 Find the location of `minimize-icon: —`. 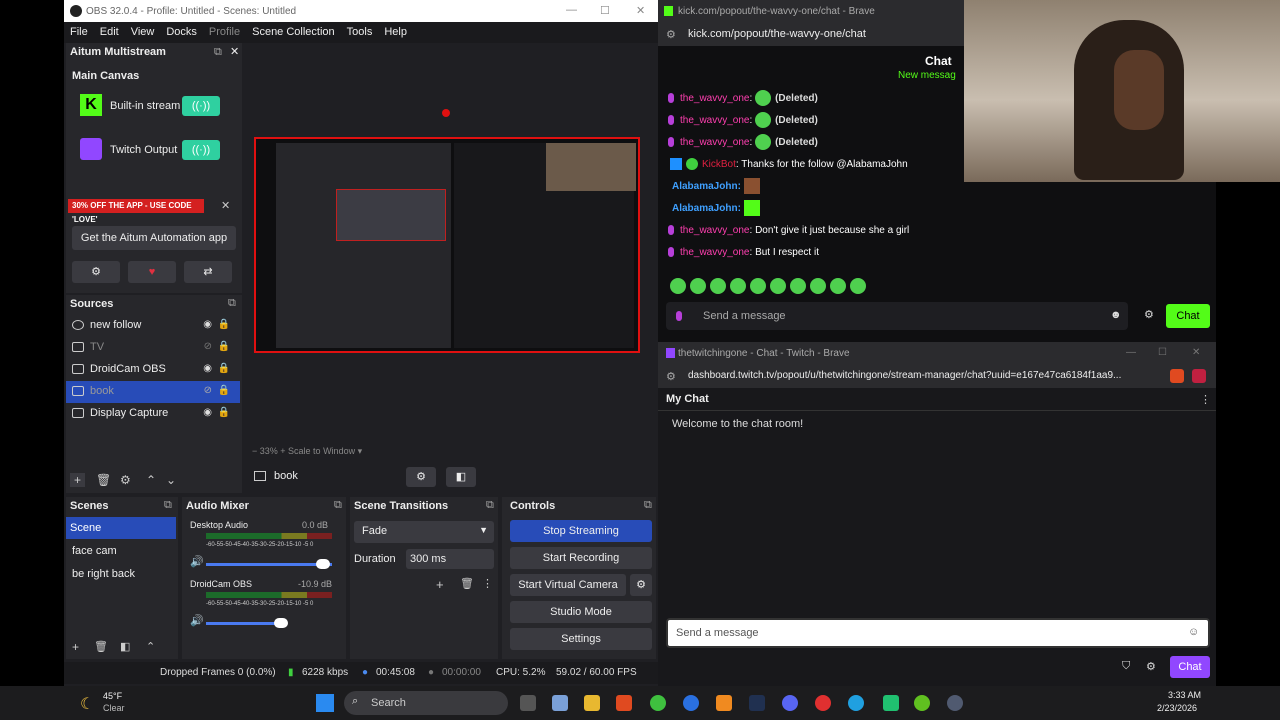

minimize-icon: — is located at coordinates (1131, 352).